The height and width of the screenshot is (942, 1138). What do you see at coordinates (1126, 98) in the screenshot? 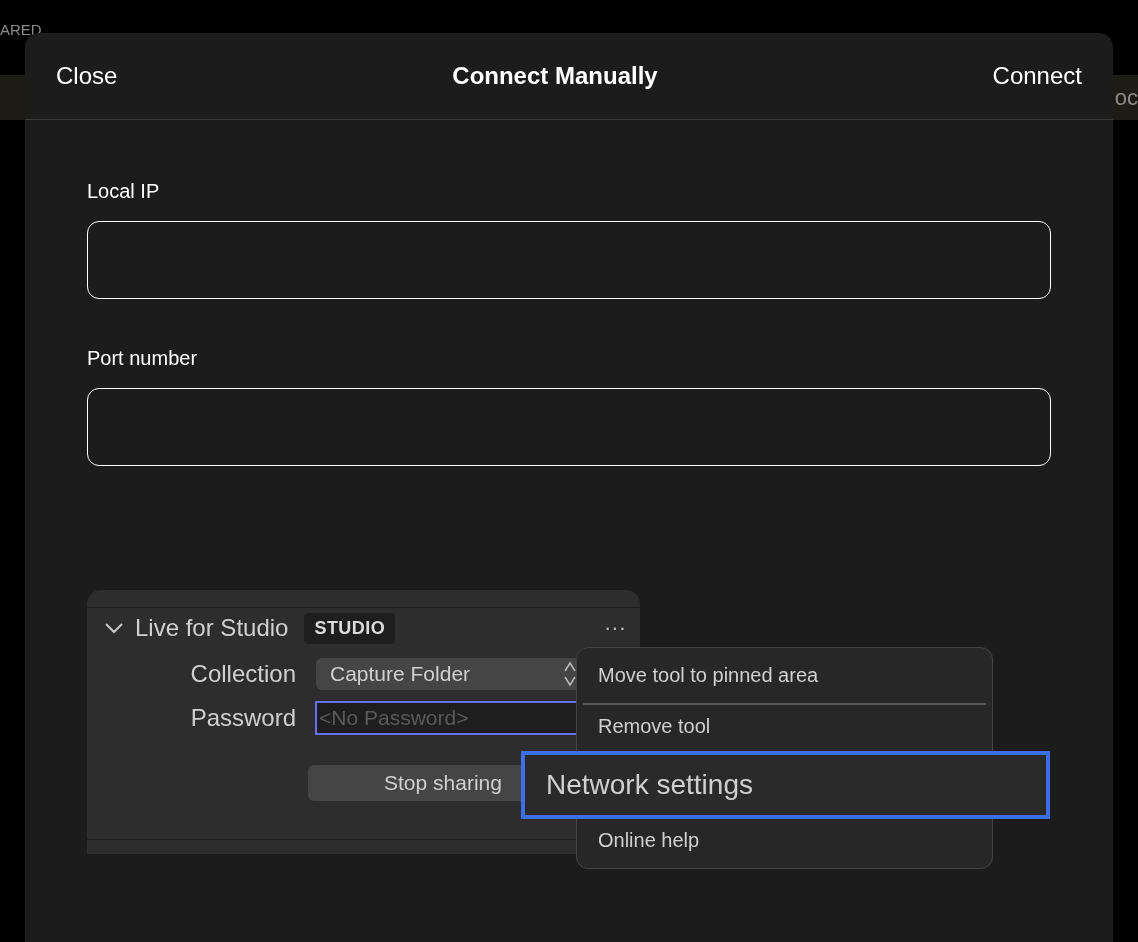
I see `toolbar-text: oc` at bounding box center [1126, 98].